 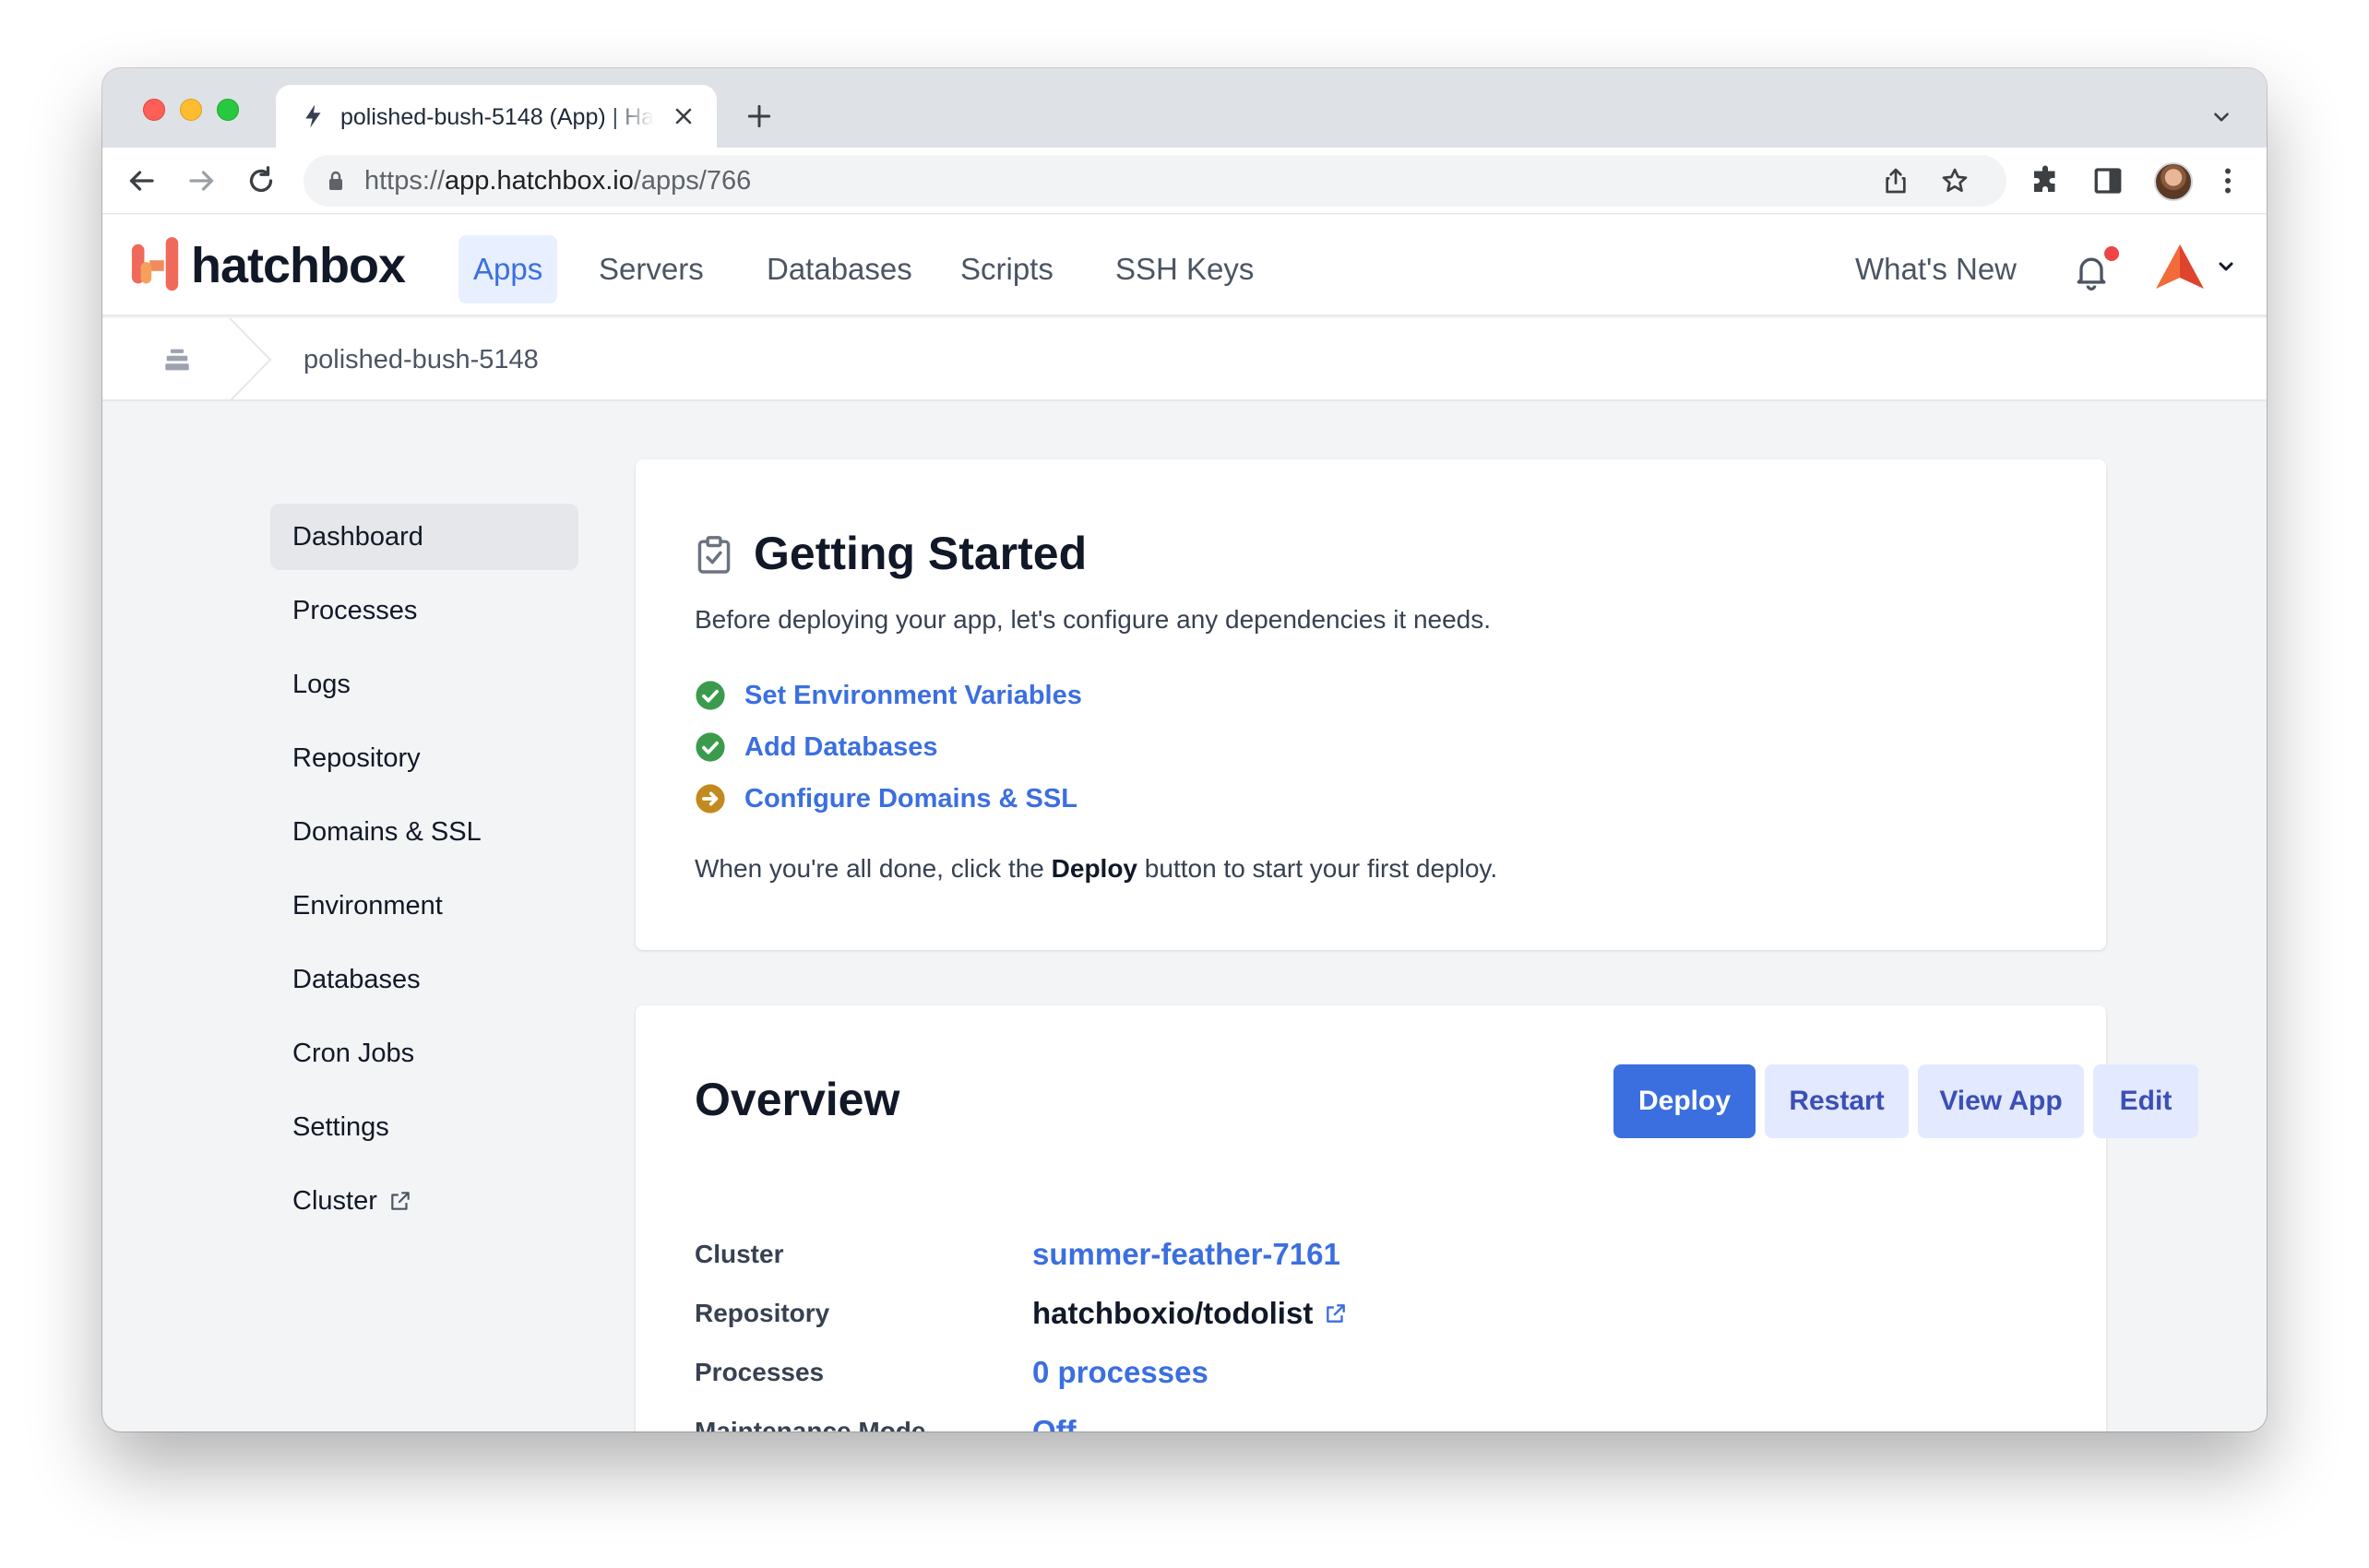 What do you see at coordinates (424, 1201) in the screenshot?
I see `sidebar-item-cluster: Cluster` at bounding box center [424, 1201].